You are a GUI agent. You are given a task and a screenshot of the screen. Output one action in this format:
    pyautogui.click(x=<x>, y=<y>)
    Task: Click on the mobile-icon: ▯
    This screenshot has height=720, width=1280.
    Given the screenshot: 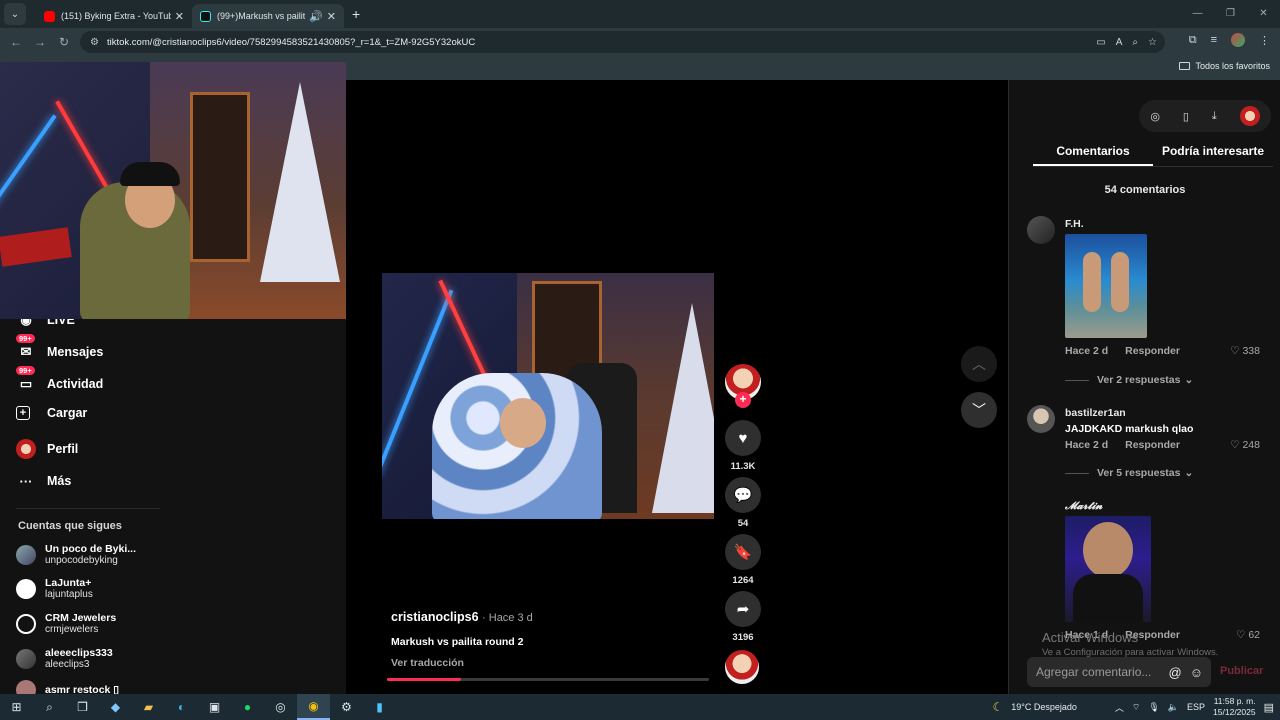 What is the action you would take?
    pyautogui.click(x=1186, y=116)
    